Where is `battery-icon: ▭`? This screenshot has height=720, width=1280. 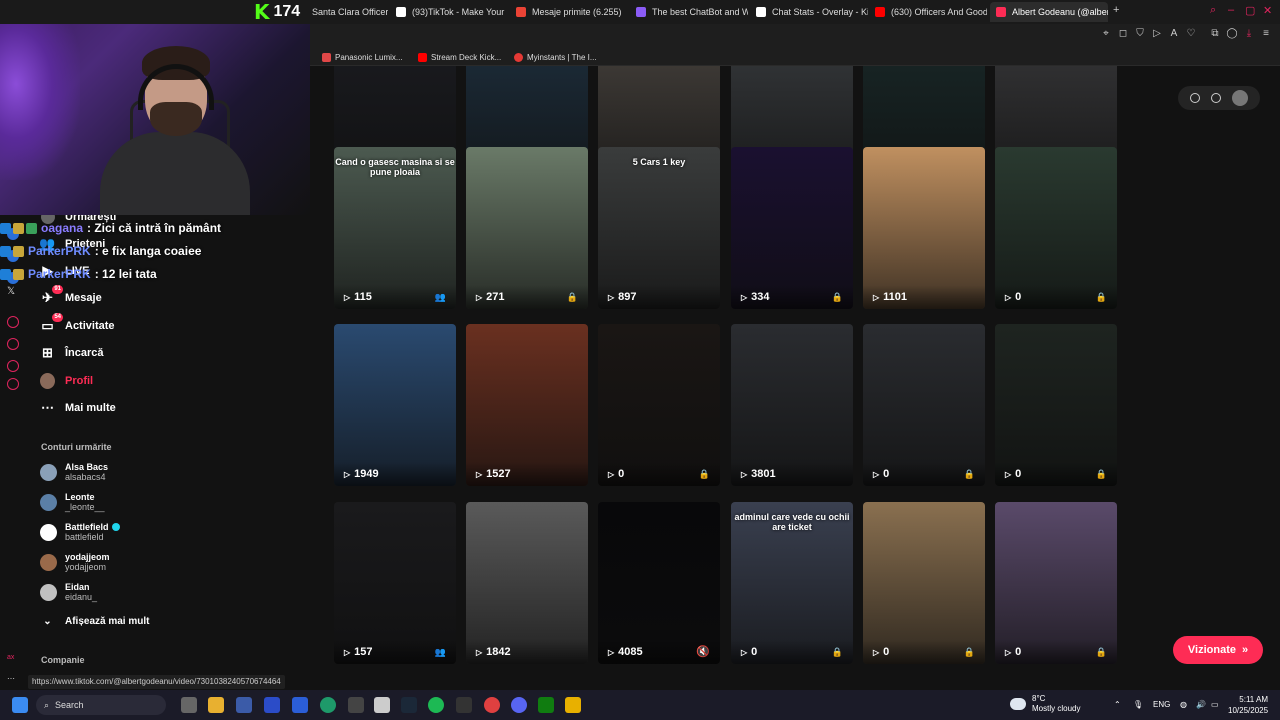 battery-icon: ▭ is located at coordinates (1215, 704).